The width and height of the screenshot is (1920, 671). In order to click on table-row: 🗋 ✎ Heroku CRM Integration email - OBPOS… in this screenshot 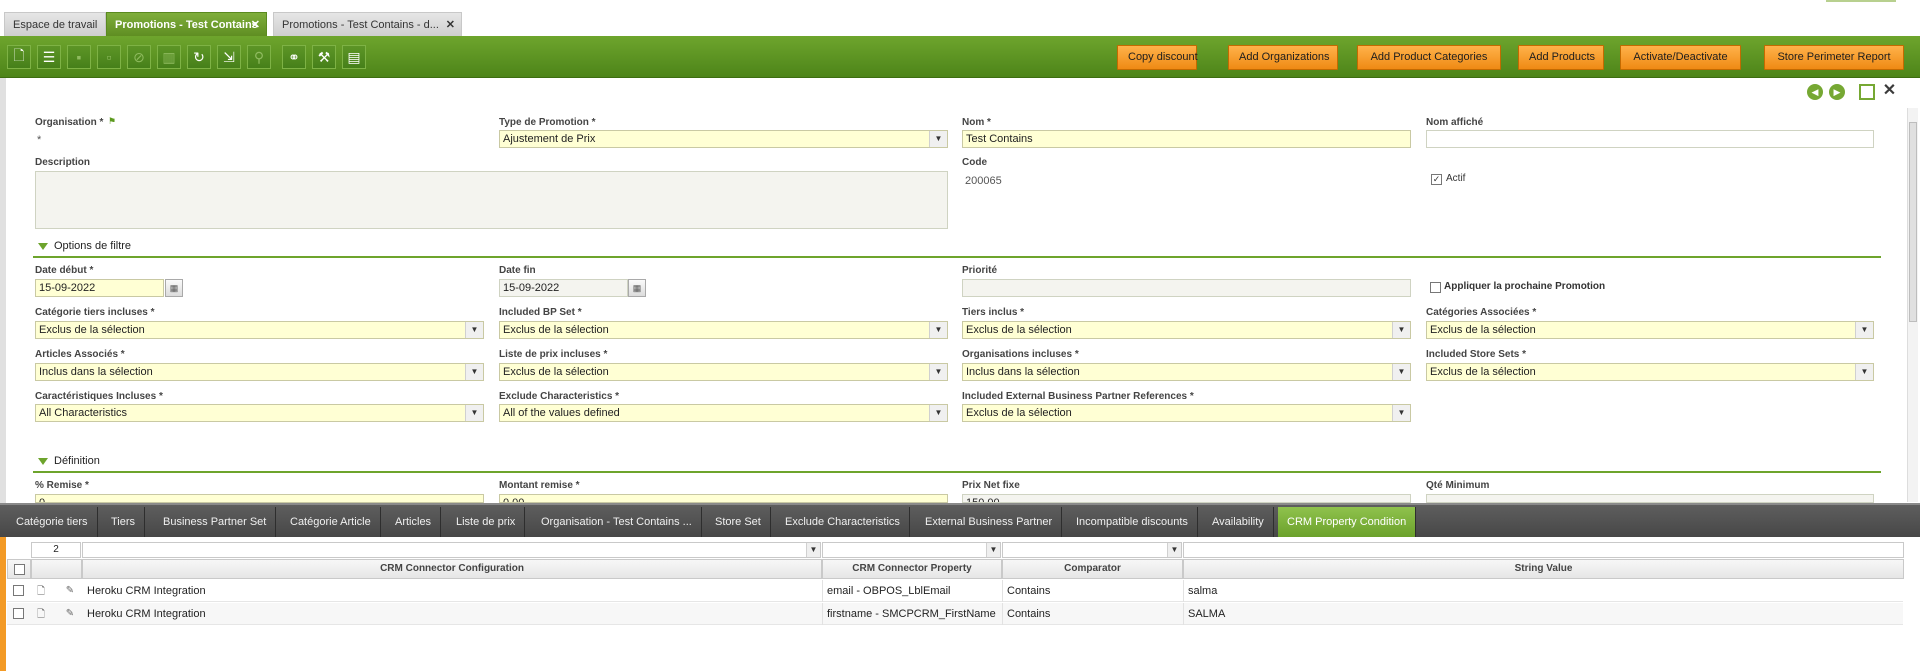, I will do `click(955, 591)`.